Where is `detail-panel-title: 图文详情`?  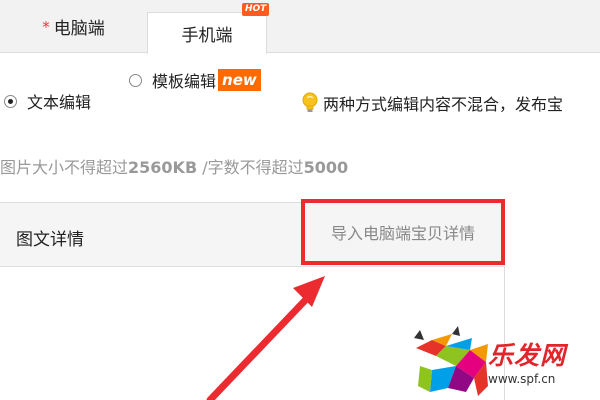 detail-panel-title: 图文详情 is located at coordinates (50, 240).